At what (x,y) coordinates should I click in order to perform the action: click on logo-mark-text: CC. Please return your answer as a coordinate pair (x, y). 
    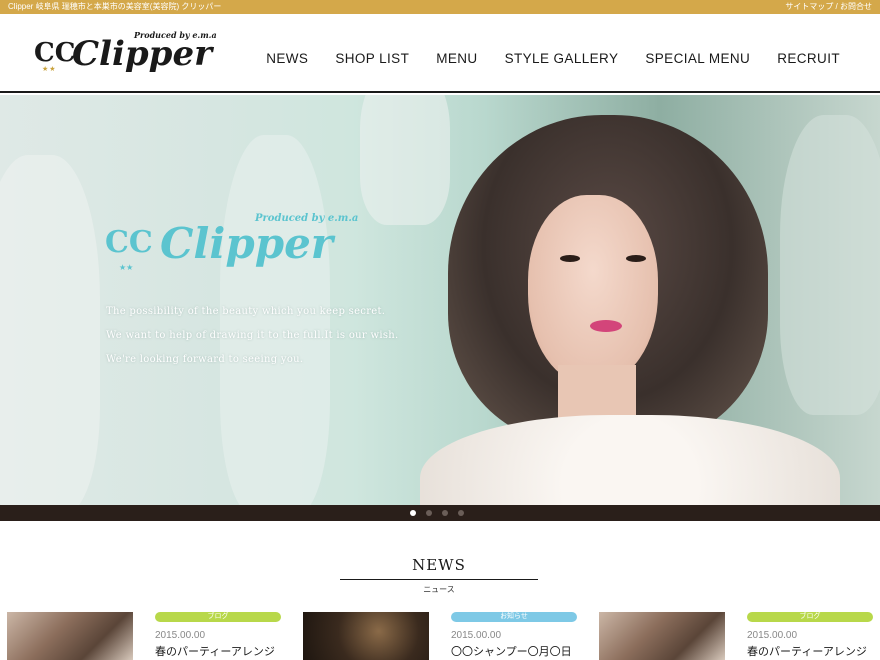
    Looking at the image, I should click on (55, 53).